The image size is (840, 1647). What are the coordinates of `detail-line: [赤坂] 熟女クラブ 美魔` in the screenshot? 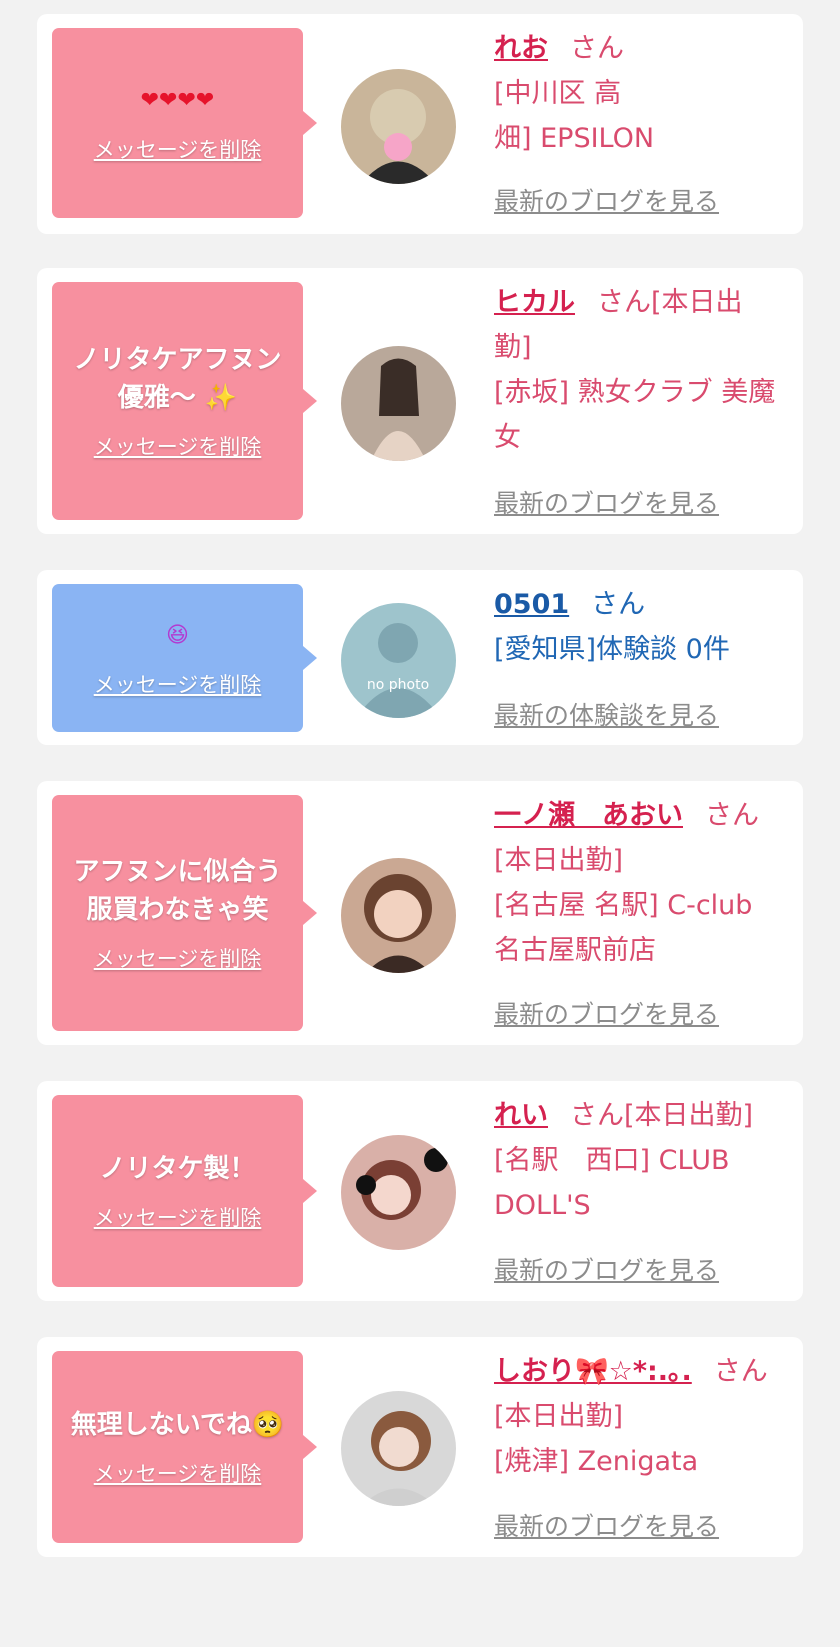 It's located at (635, 392).